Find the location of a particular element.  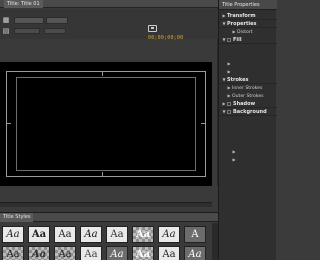

property-row: ▼ Fill is located at coordinates (248, 39).